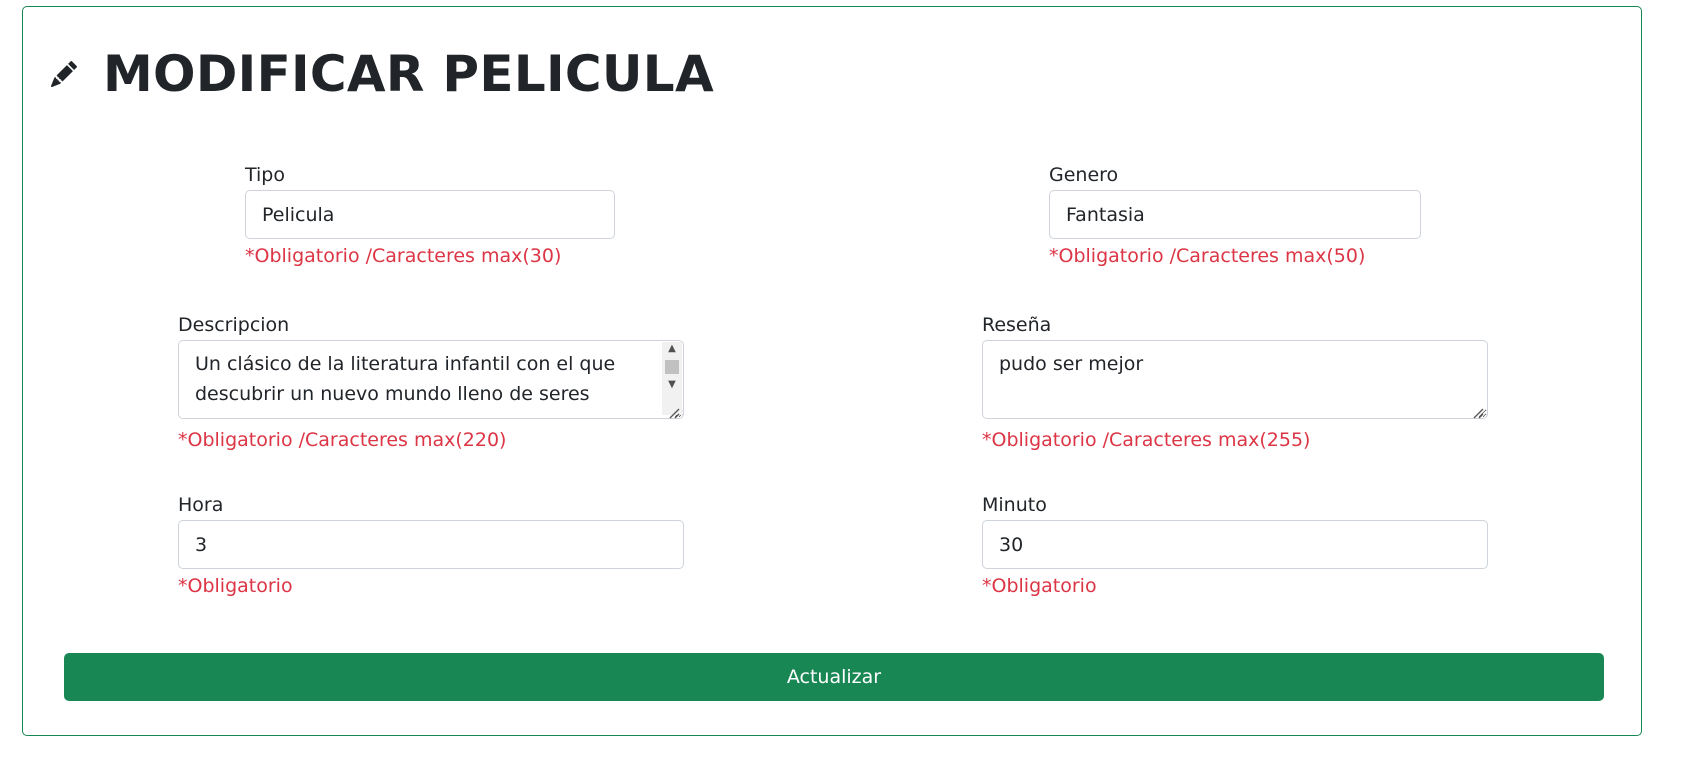 Image resolution: width=1693 pixels, height=770 pixels. I want to click on page-title: MODIFICAR PELICULA, so click(408, 74).